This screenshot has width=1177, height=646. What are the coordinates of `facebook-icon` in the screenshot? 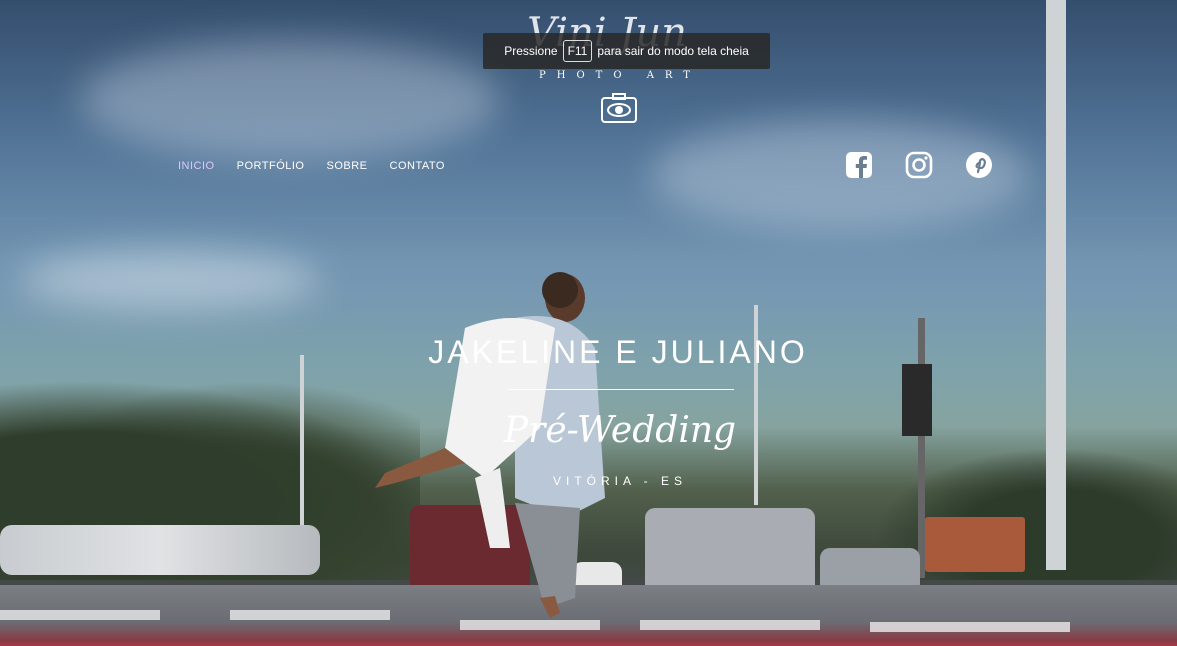 It's located at (859, 165).